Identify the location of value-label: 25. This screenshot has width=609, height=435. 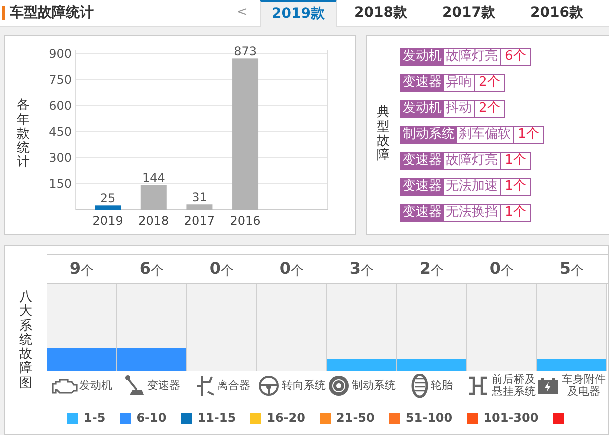
(108, 199).